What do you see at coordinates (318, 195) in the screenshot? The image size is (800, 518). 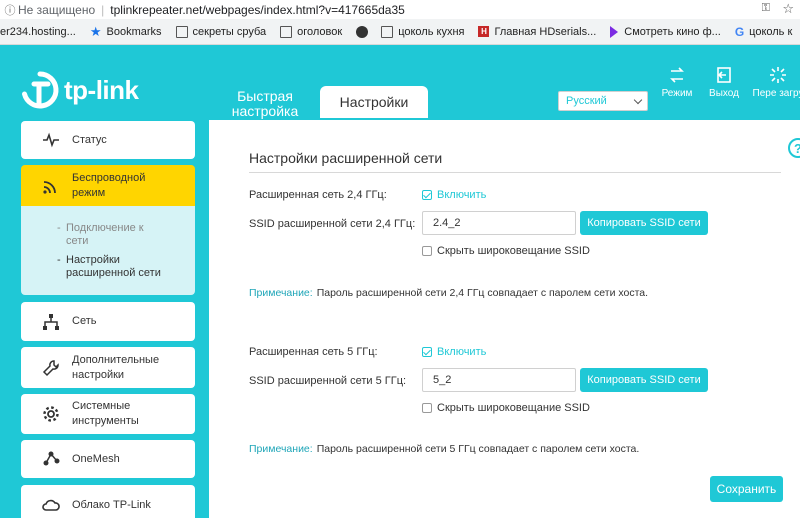 I see `band24-network-label: Расширенная сеть 2,4 ГГц:` at bounding box center [318, 195].